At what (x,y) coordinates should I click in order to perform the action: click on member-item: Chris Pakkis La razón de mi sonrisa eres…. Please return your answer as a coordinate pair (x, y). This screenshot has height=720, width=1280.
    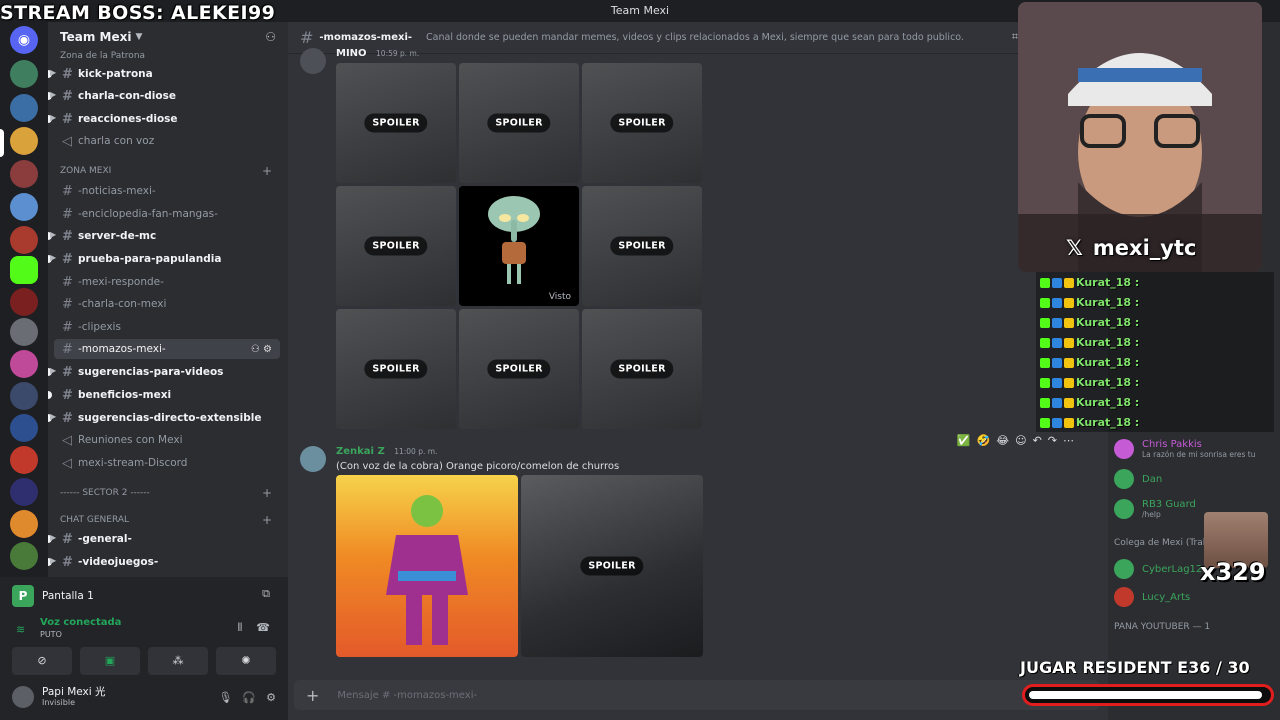
    Looking at the image, I should click on (1184, 449).